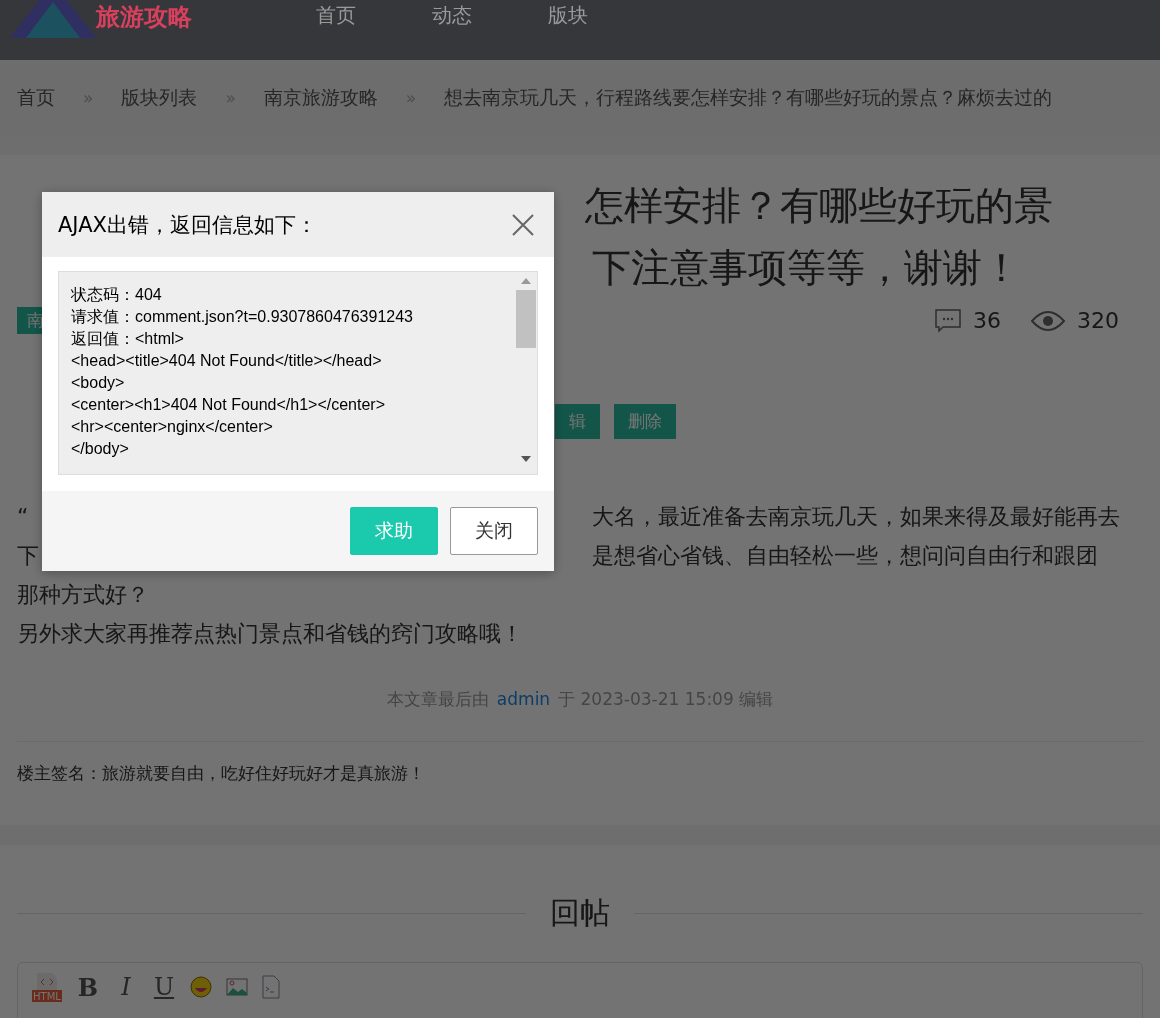 Image resolution: width=1160 pixels, height=1018 pixels. I want to click on help-button: 求助, so click(394, 531).